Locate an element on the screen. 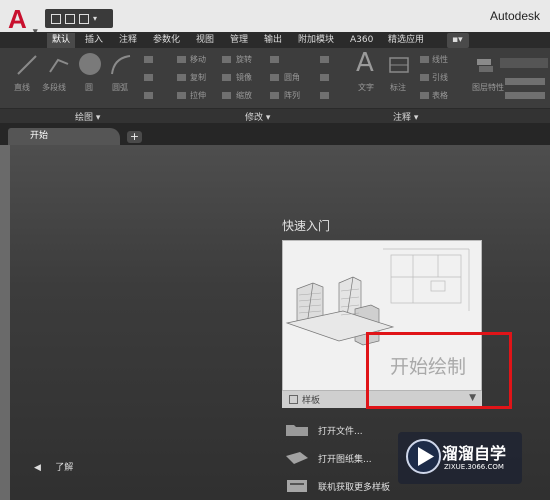 This screenshot has height=500, width=550. save-file-icon is located at coordinates (84, 18).